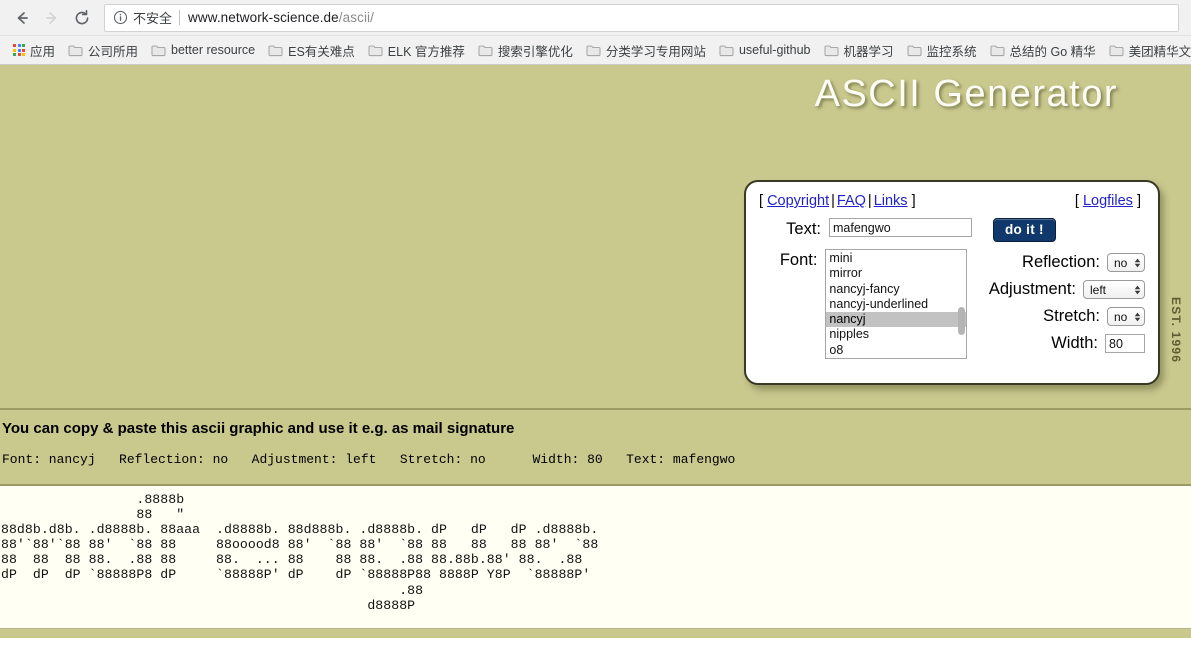  Describe the element at coordinates (952, 201) in the screenshot. I see `panel-nav-links: [ Copyright | FAQ | Links ] [ Logfiles ]` at that location.